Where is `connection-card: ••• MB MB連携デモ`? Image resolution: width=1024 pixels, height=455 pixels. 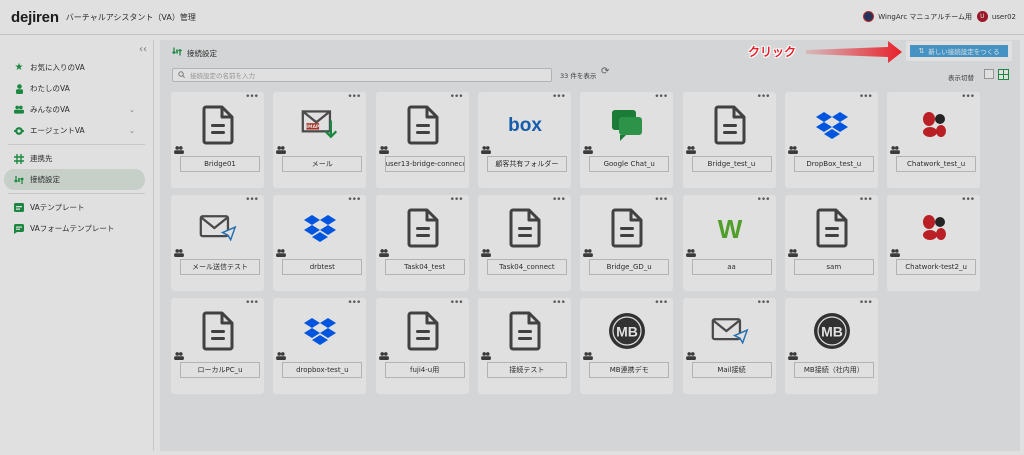 connection-card: ••• MB MB連携デモ is located at coordinates (627, 346).